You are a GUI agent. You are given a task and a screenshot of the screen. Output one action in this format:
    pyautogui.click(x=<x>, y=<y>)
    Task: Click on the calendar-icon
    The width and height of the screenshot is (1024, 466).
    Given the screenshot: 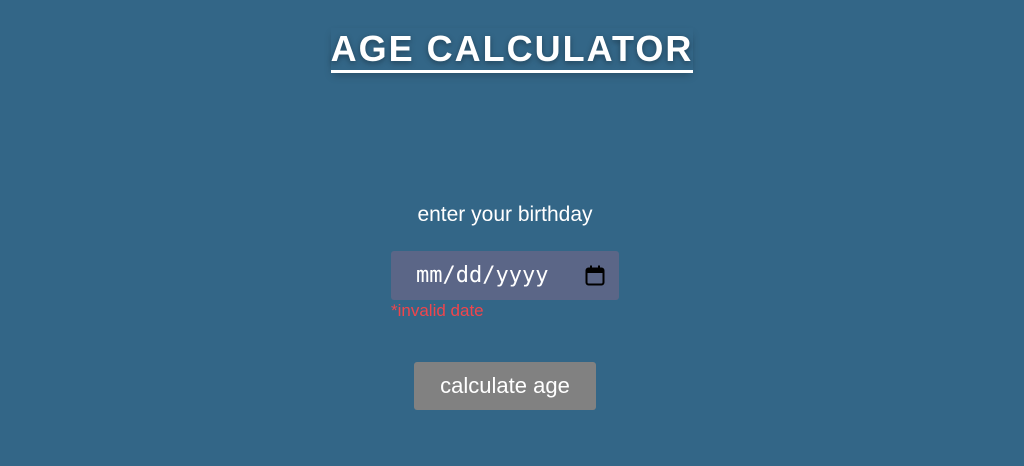 What is the action you would take?
    pyautogui.click(x=595, y=275)
    